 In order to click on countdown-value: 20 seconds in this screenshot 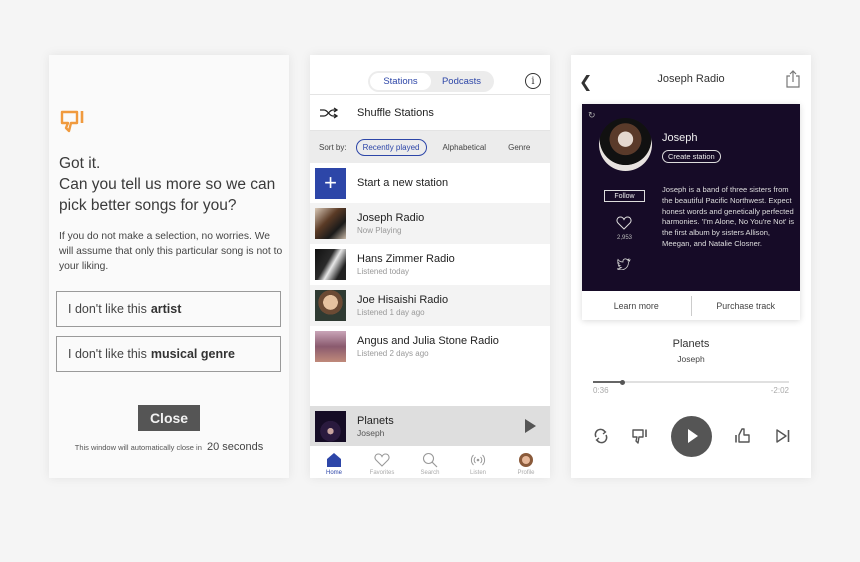, I will do `click(235, 447)`.